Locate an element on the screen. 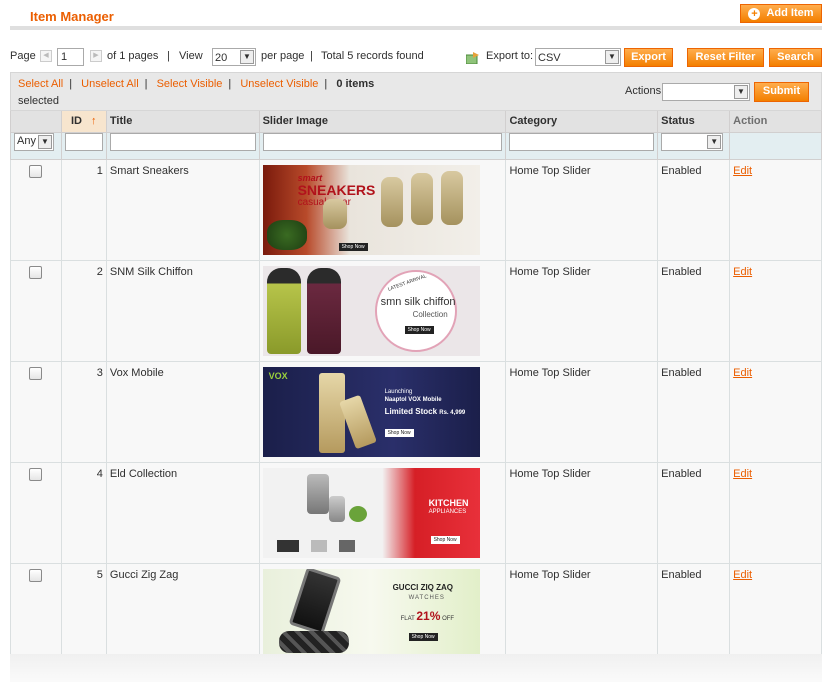  reset-filter-button: Reset Filter is located at coordinates (725, 57).